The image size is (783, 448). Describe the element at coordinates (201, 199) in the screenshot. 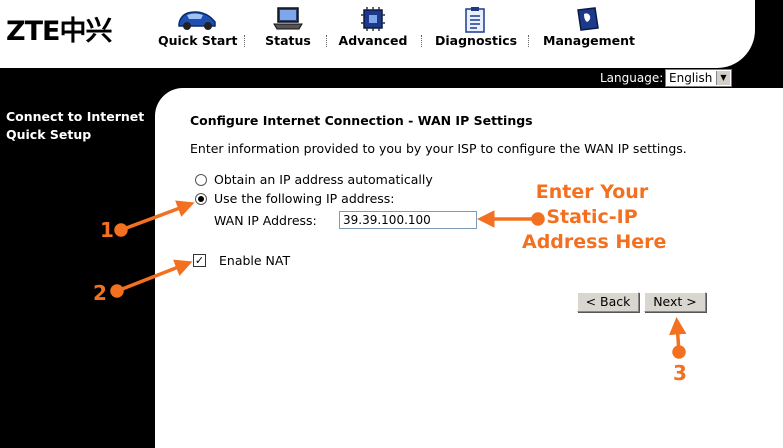

I see `radio-use-following` at that location.